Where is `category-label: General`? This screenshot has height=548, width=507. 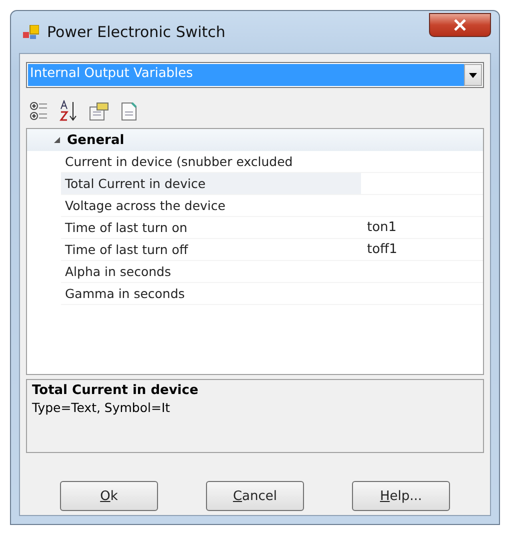 category-label: General is located at coordinates (95, 140).